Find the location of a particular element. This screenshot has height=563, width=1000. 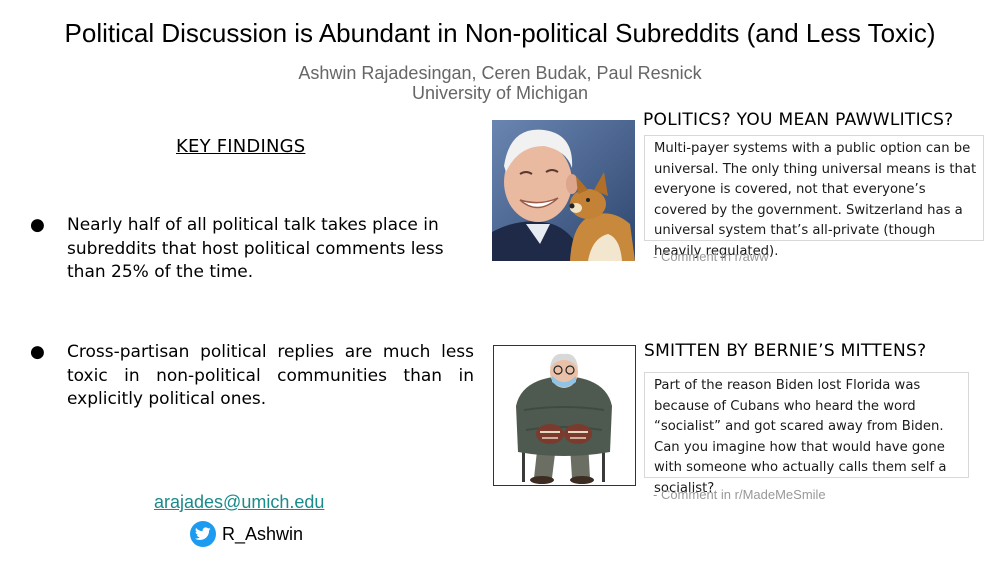

email-link: arajades@umich.edu is located at coordinates (239, 502).